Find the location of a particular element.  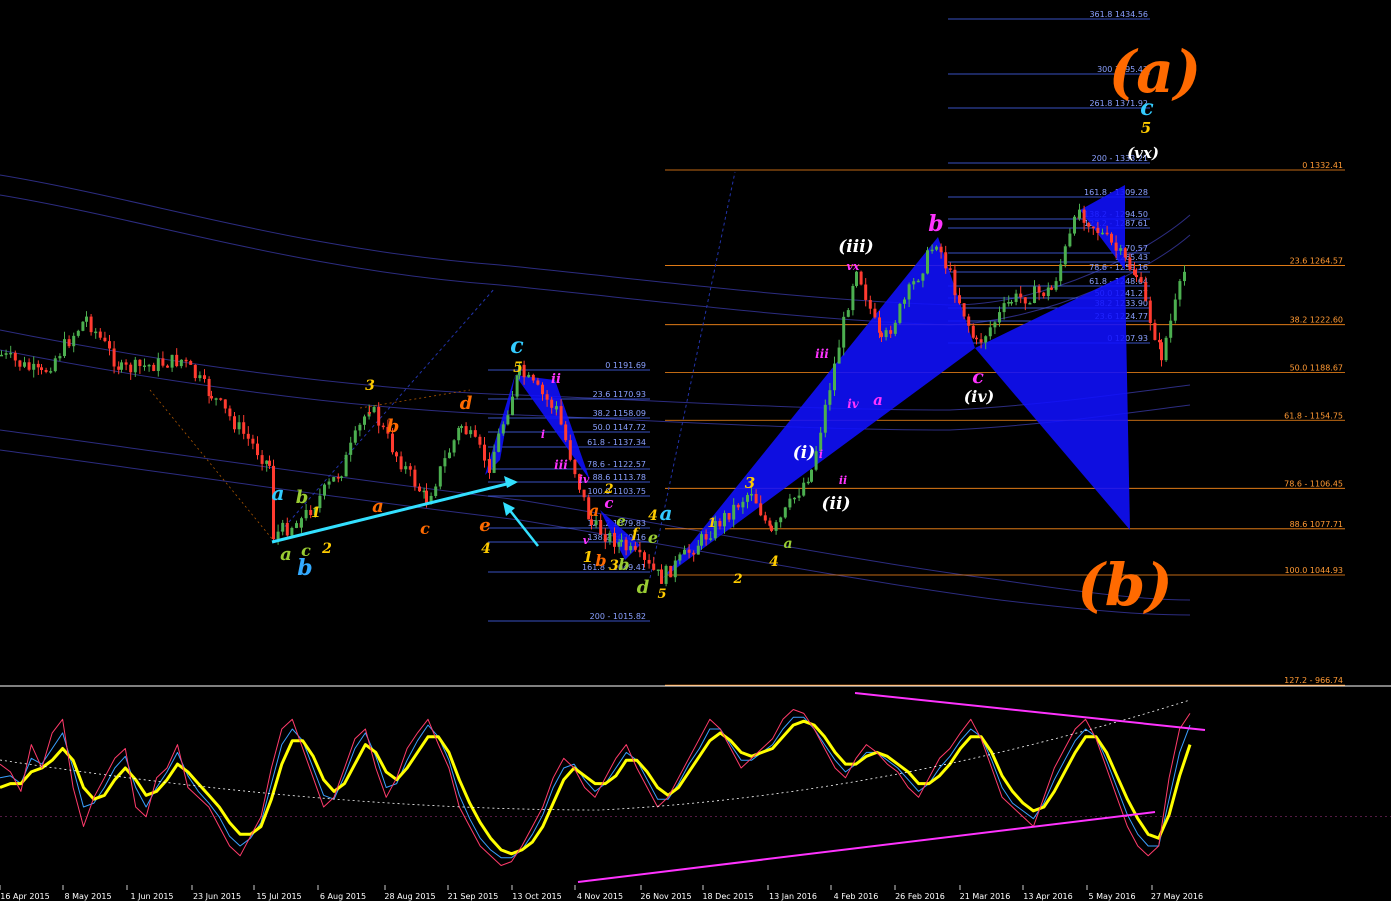

date-label: 26 Feb 2016 is located at coordinates (920, 896).